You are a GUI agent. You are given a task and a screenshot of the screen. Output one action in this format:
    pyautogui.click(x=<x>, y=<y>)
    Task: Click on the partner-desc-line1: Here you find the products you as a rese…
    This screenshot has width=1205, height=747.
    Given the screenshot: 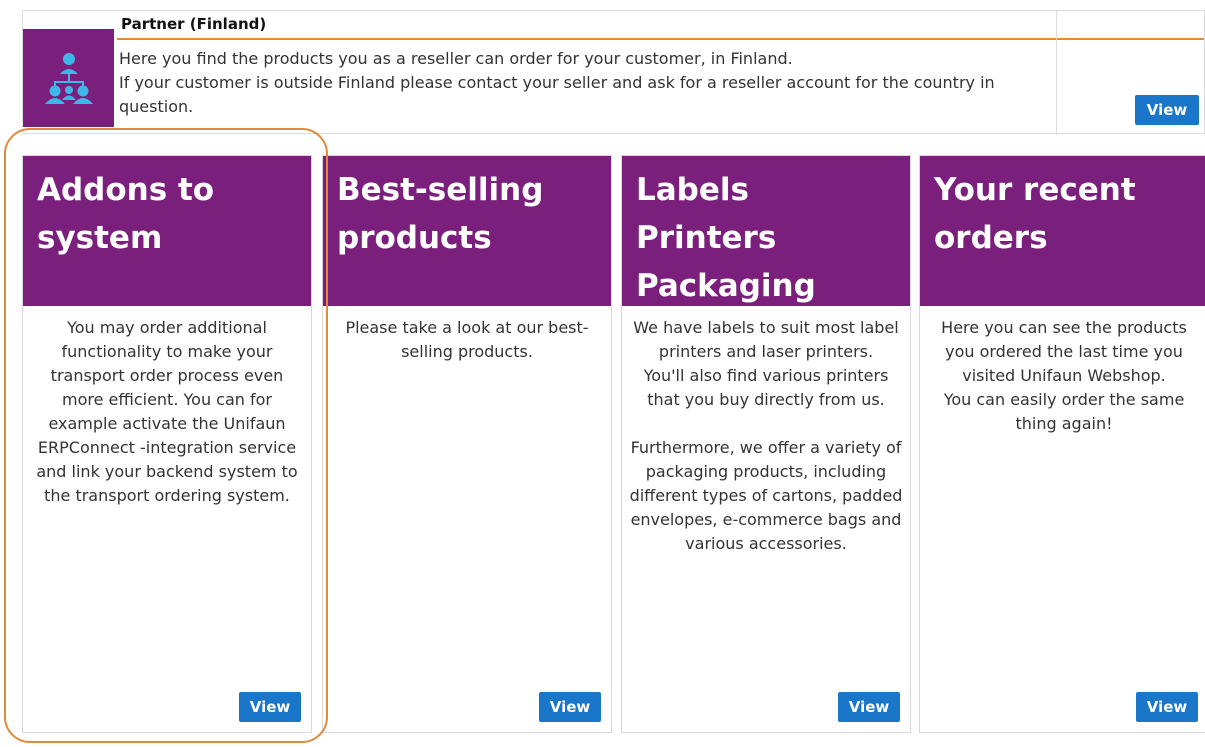 What is the action you would take?
    pyautogui.click(x=456, y=58)
    